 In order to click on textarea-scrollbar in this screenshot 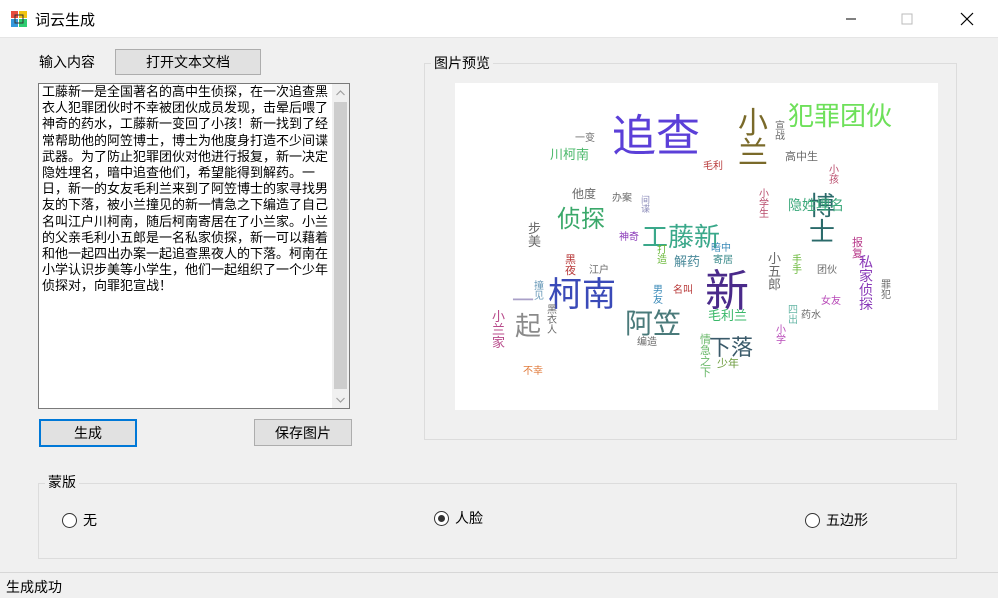, I will do `click(340, 246)`.